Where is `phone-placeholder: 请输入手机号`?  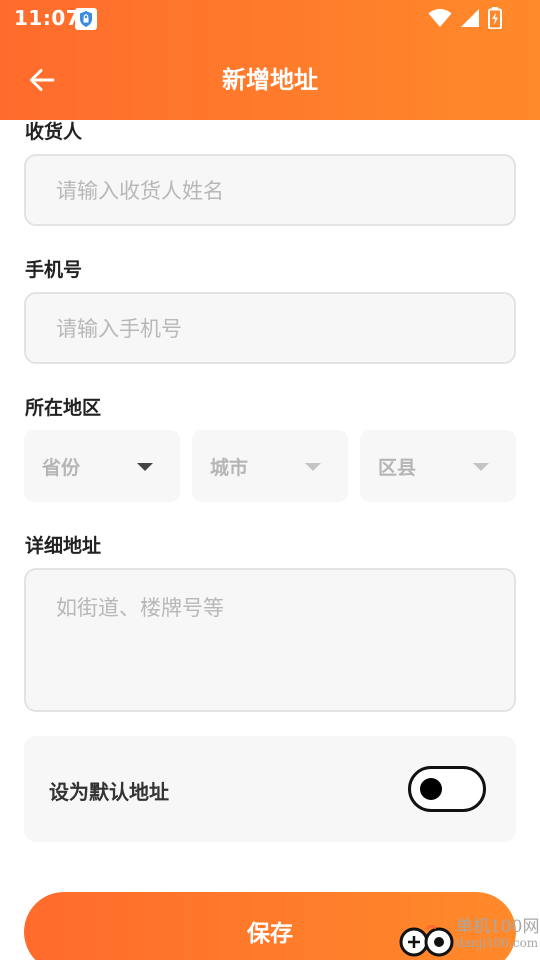 phone-placeholder: 请输入手机号 is located at coordinates (119, 329).